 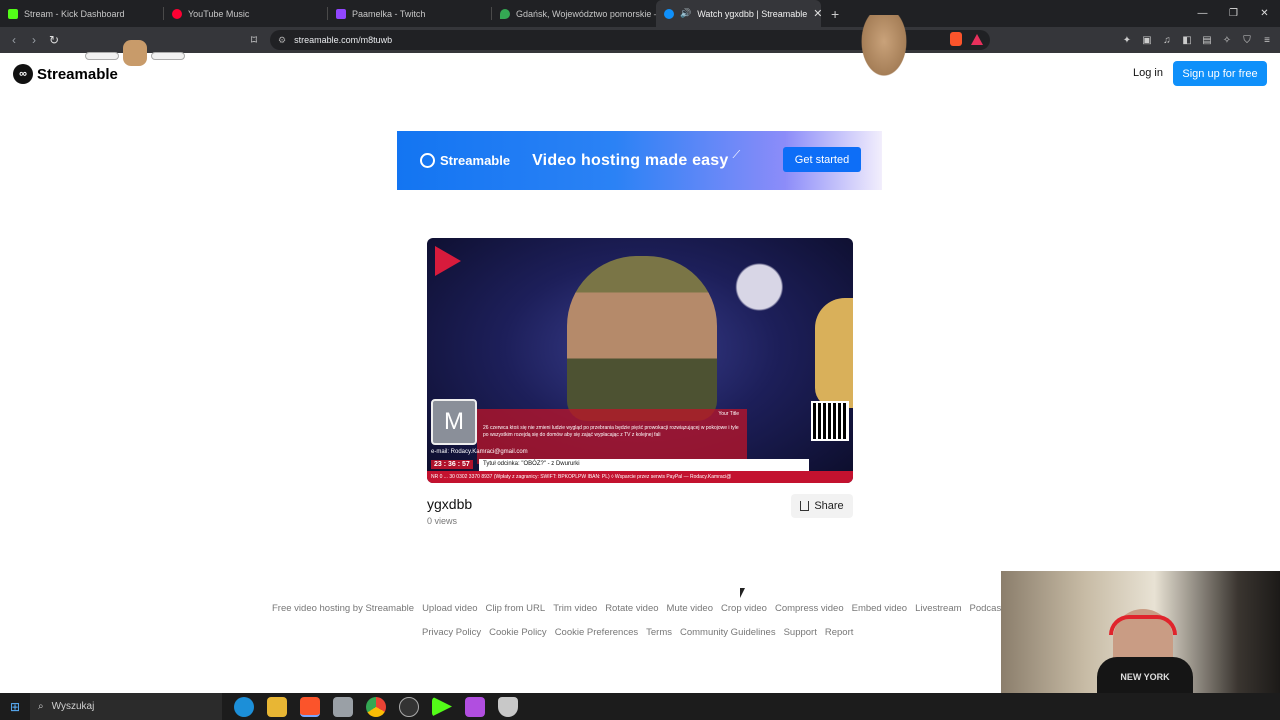 What do you see at coordinates (516, 608) in the screenshot?
I see `footer-link: Clip from URL` at bounding box center [516, 608].